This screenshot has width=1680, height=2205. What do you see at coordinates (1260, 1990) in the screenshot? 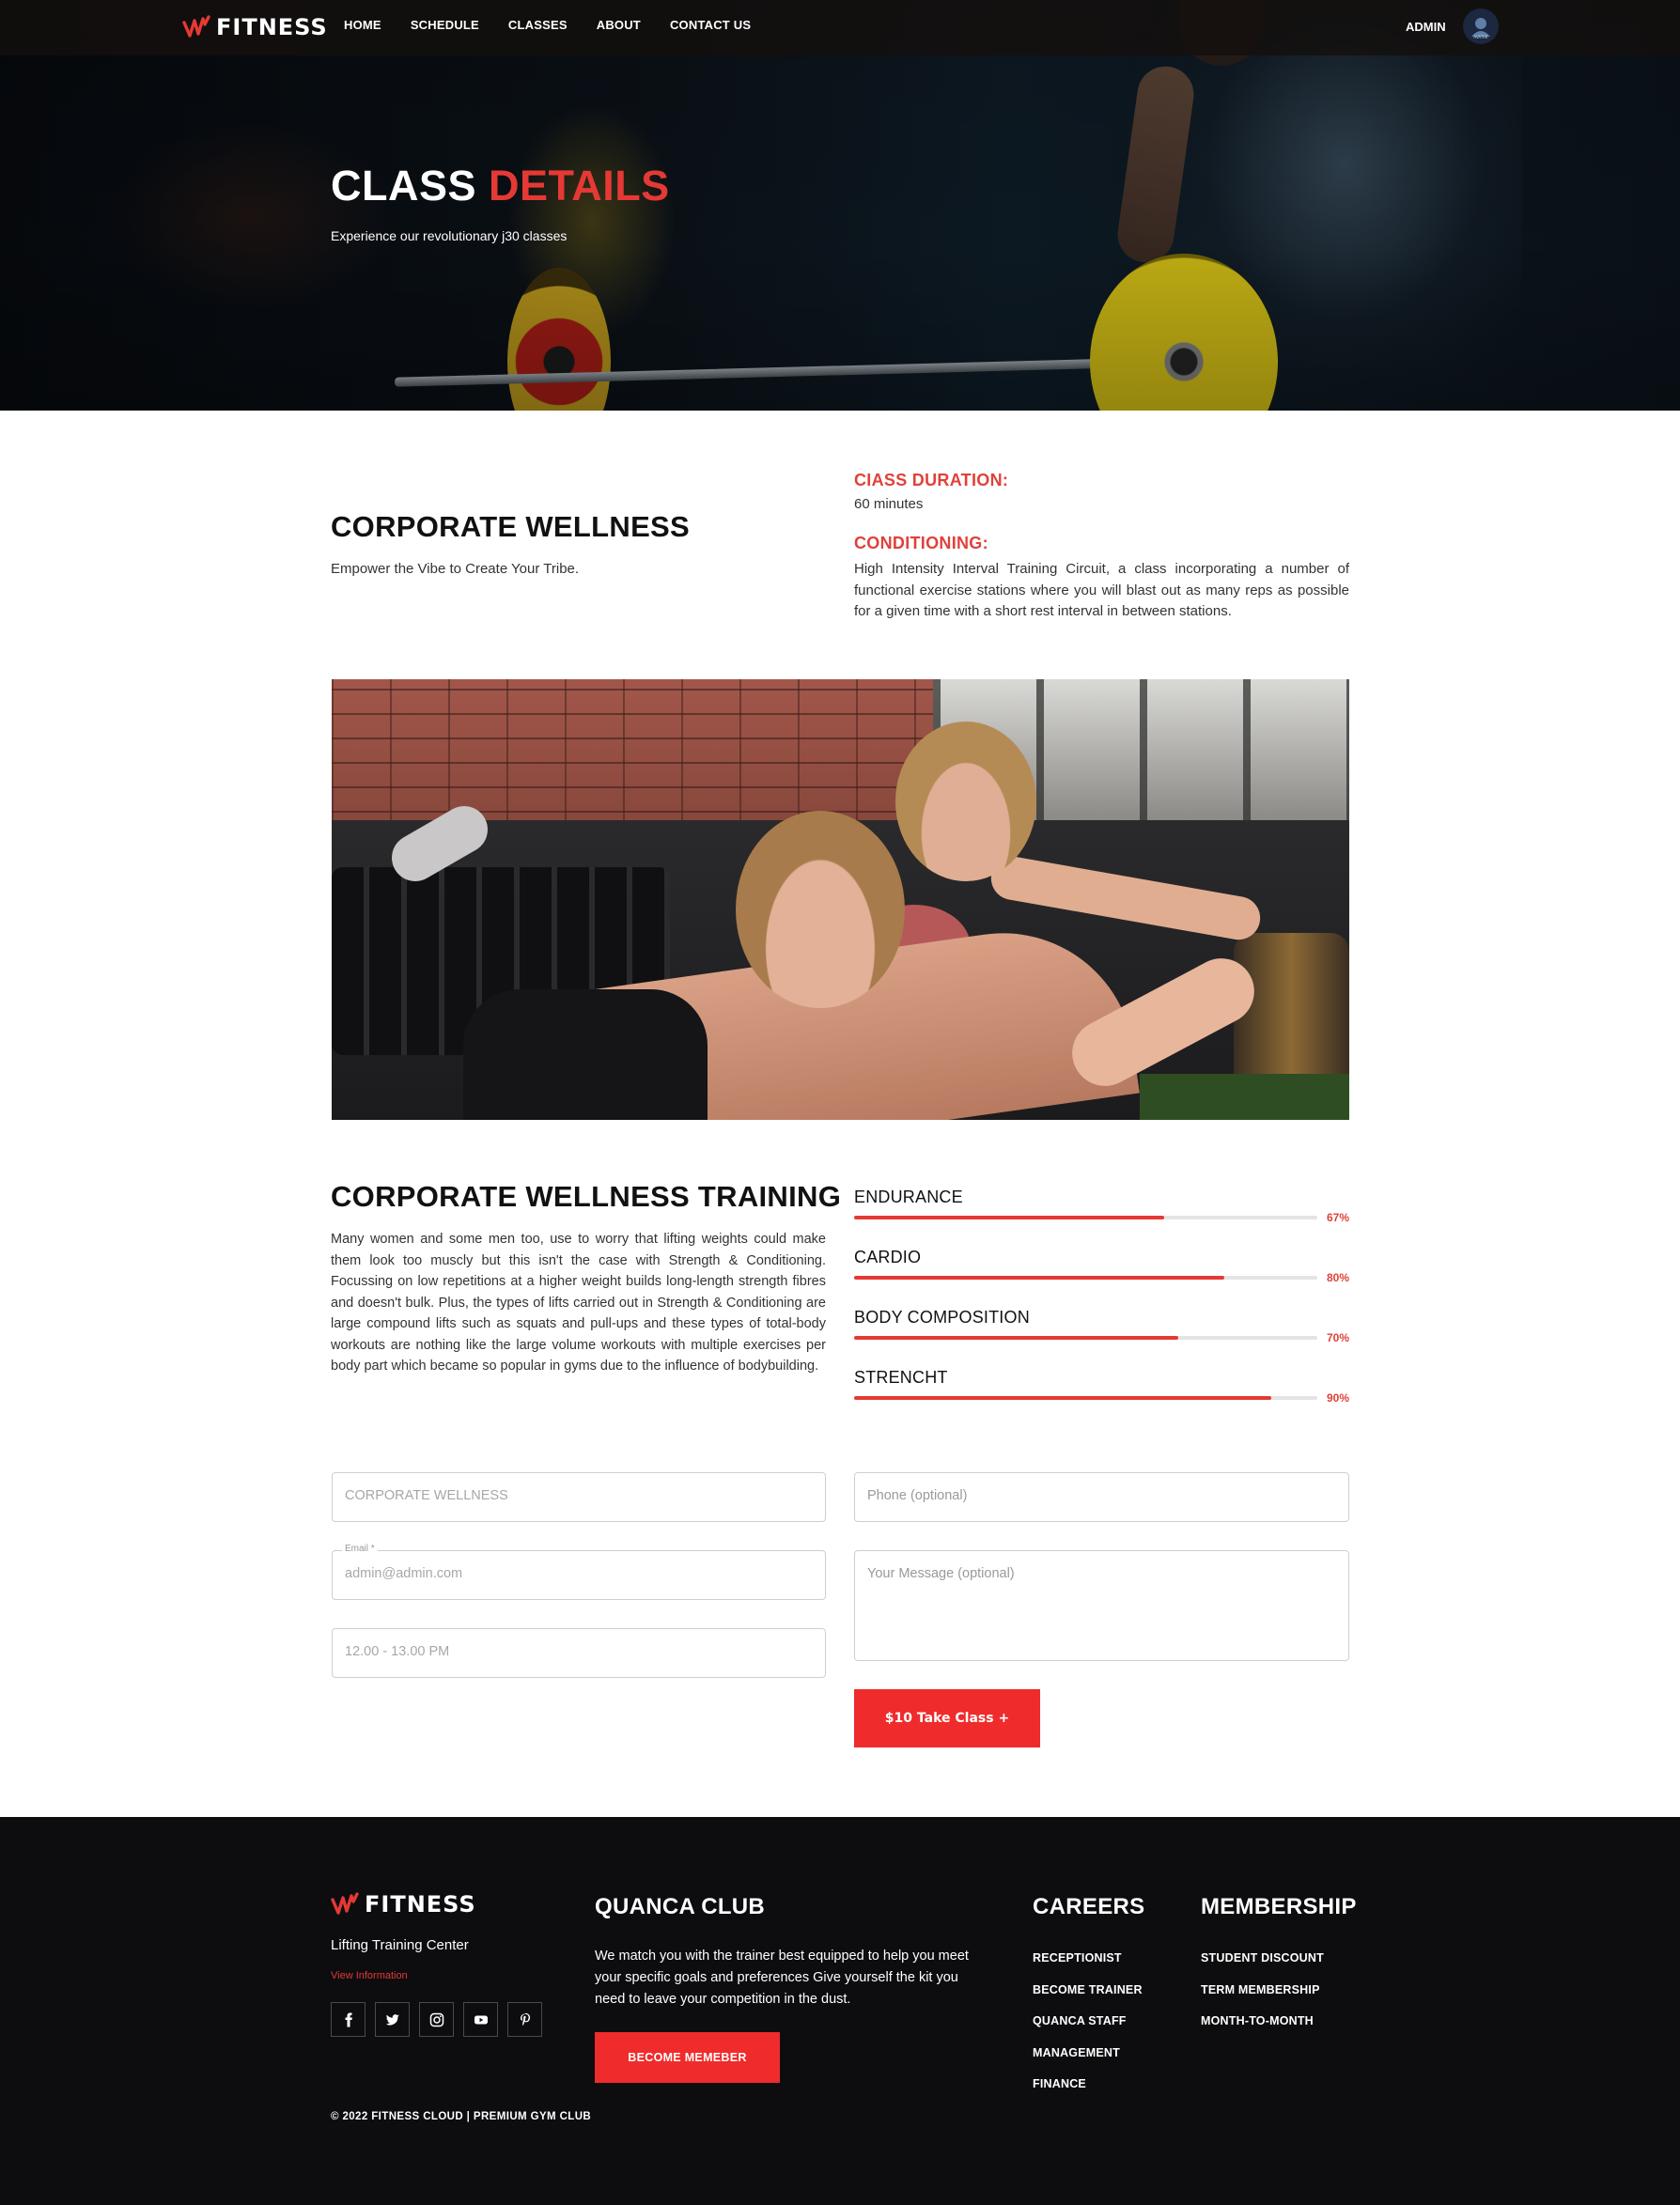
I see `membership-link-term-membership: TERM MEMBERSHIP` at bounding box center [1260, 1990].